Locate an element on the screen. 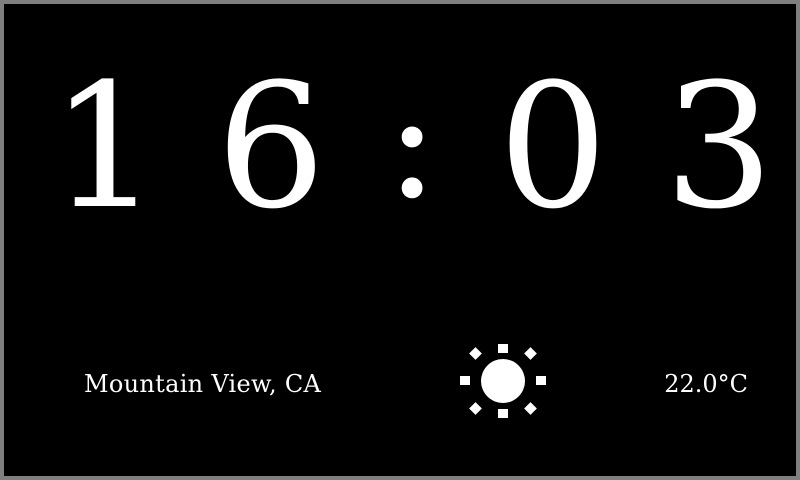  sun-icon is located at coordinates (503, 381).